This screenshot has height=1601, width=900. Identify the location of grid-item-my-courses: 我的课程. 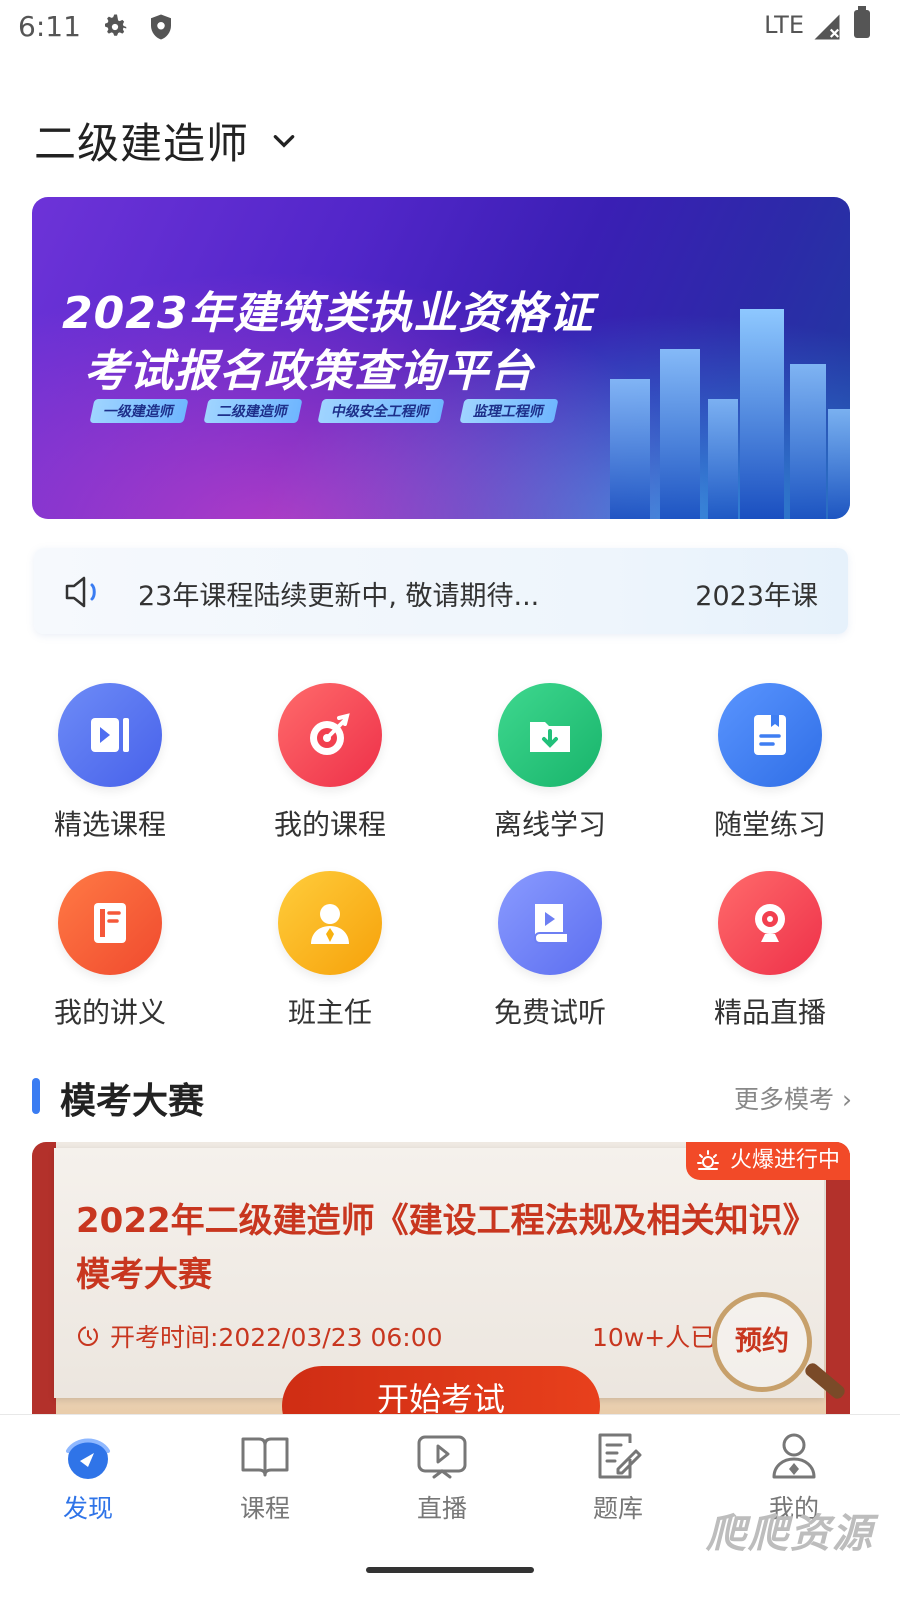
(330, 763).